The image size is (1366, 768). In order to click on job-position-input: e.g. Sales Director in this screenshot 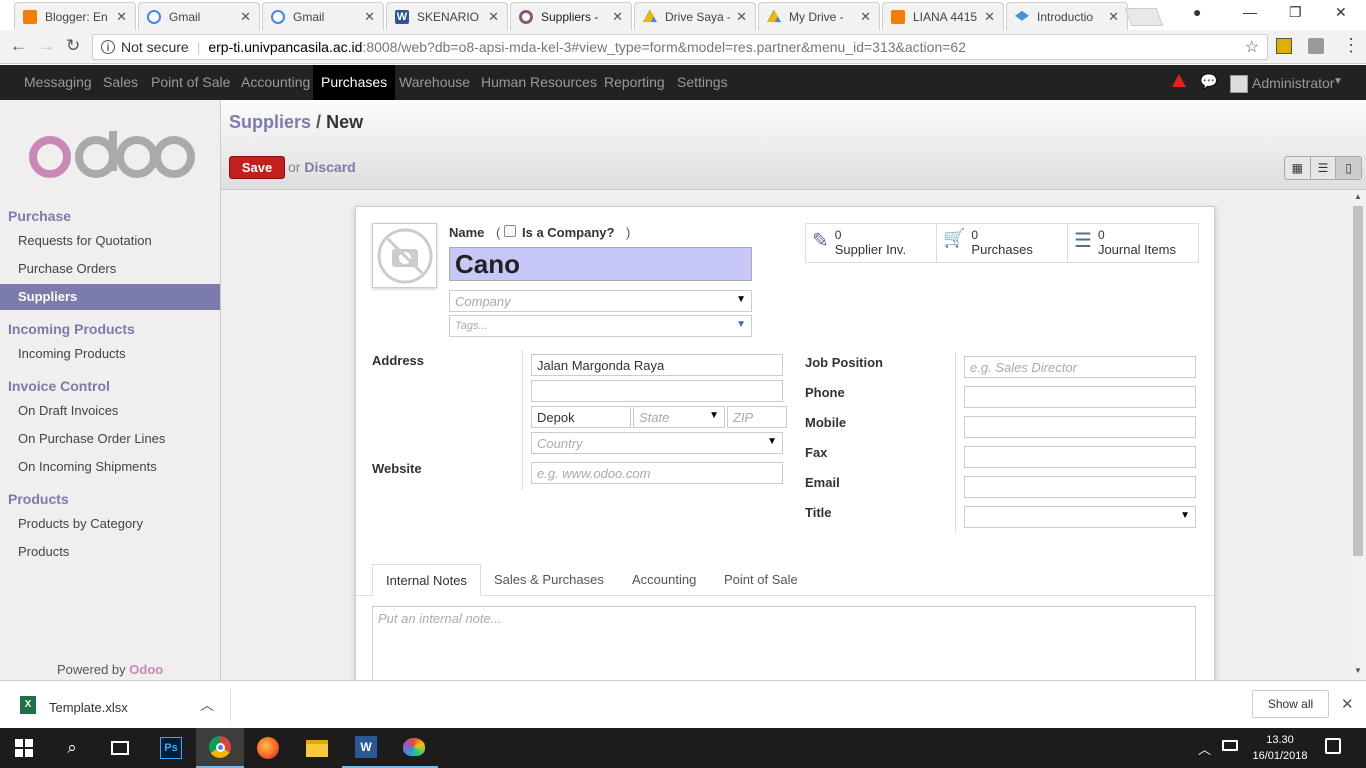, I will do `click(1080, 367)`.